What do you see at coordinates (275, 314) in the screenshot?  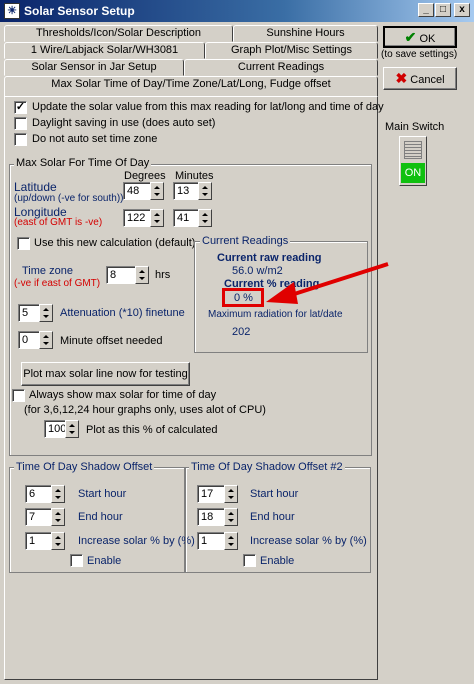 I see `max-radiation-header: Maximum radiation for lat/date` at bounding box center [275, 314].